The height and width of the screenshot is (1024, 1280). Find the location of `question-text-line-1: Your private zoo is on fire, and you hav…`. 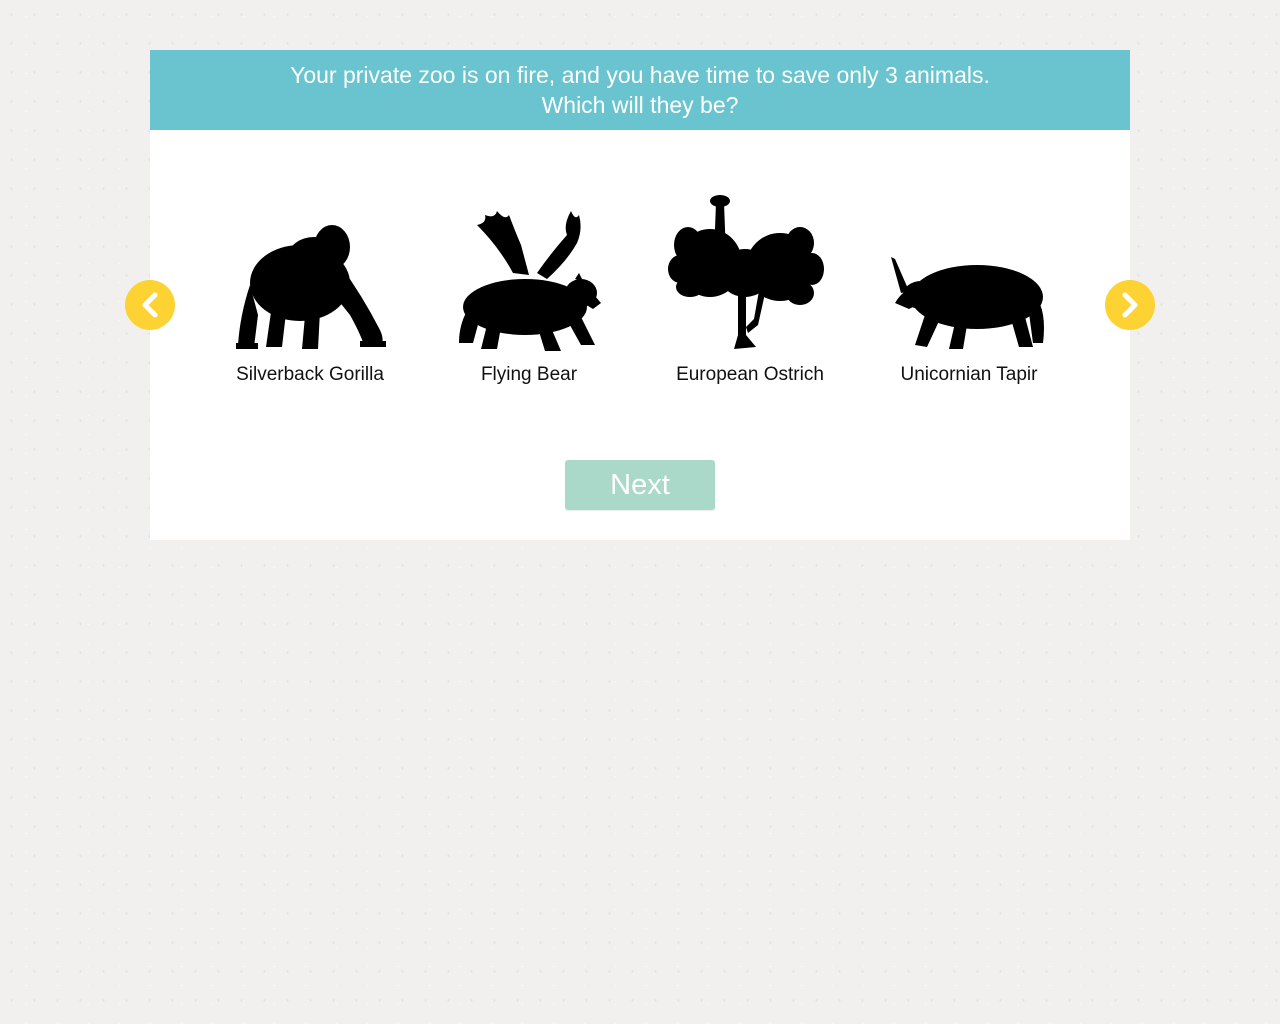

question-text-line-1: Your private zoo is on fire, and you hav… is located at coordinates (640, 75).